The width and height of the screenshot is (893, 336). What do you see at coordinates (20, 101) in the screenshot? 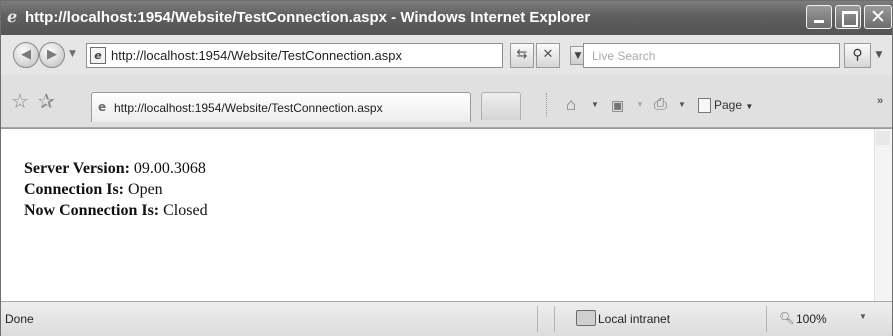
I see `favorites-star-icon: ☆` at bounding box center [20, 101].